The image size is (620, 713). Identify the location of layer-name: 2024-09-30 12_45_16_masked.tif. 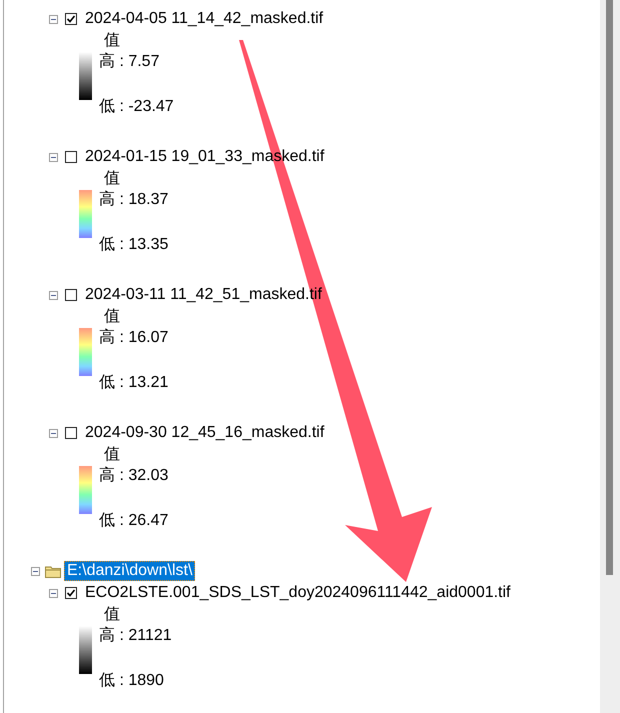
(204, 433).